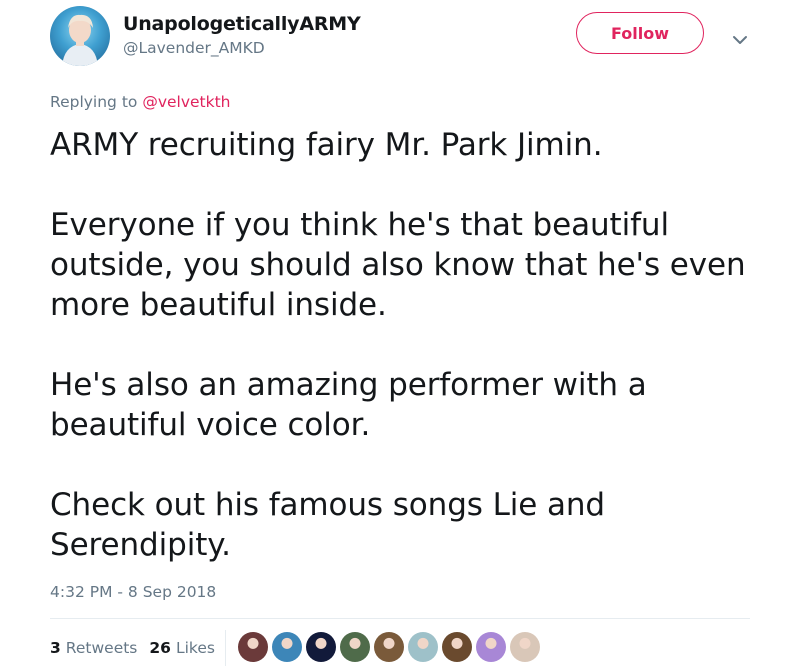 Image resolution: width=800 pixels, height=670 pixels. I want to click on stats-separator, so click(225, 648).